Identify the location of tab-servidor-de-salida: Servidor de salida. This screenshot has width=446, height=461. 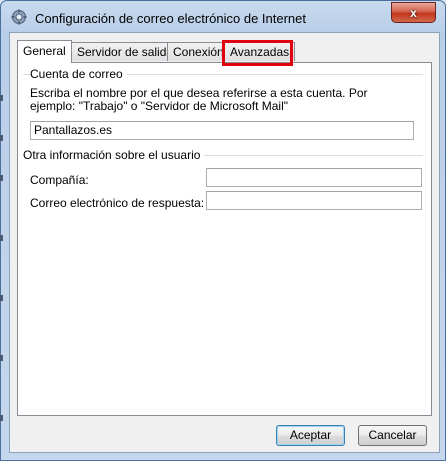
(125, 51).